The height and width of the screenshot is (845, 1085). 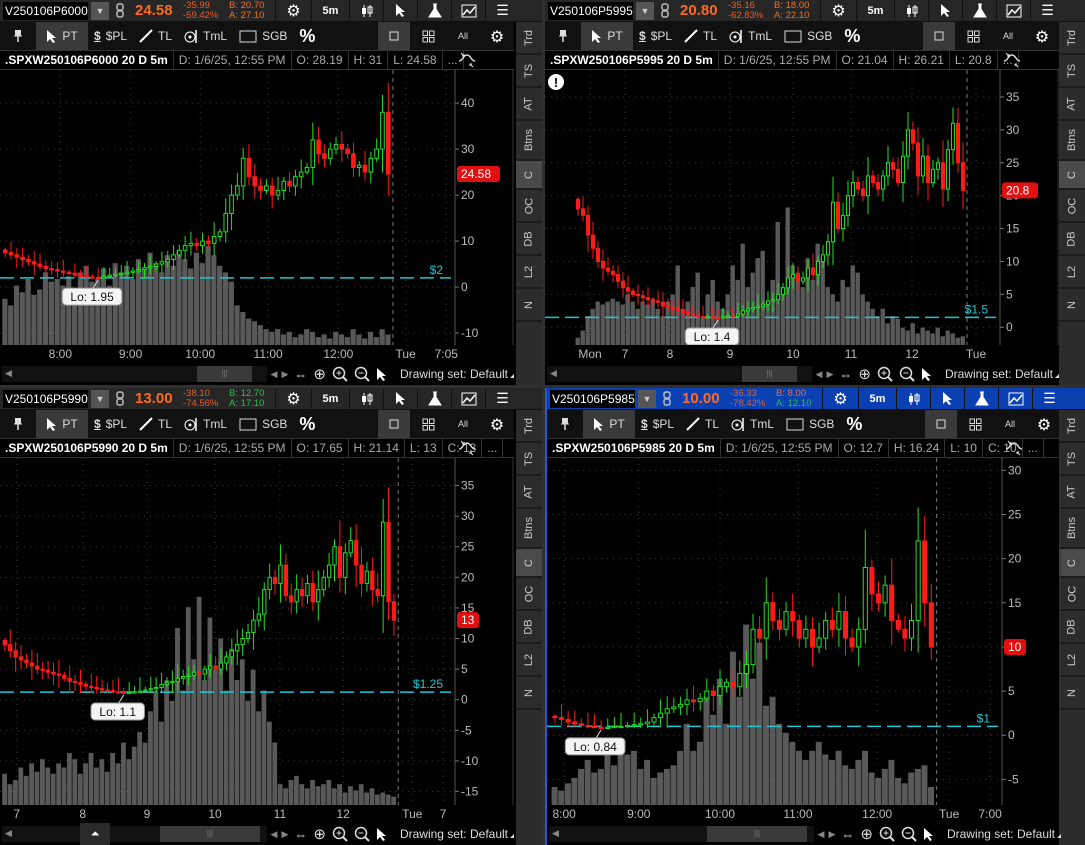 I want to click on all-button: All, so click(x=463, y=424).